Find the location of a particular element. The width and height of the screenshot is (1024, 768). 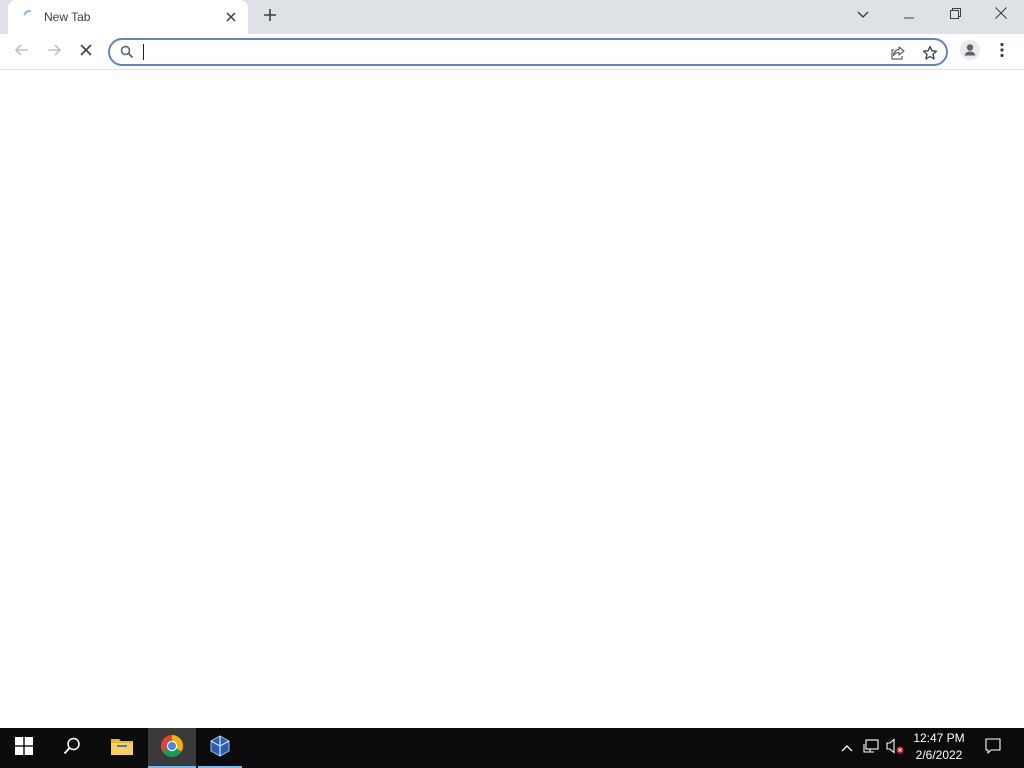

tab-search-button is located at coordinates (863, 15).